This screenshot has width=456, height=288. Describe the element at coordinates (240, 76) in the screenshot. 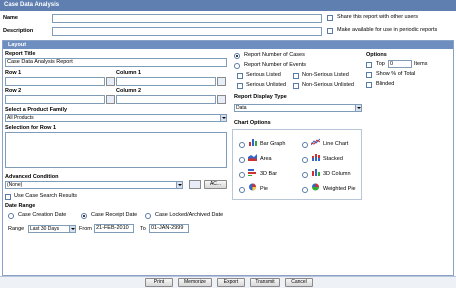

I see `serious-listed-checkbox` at that location.